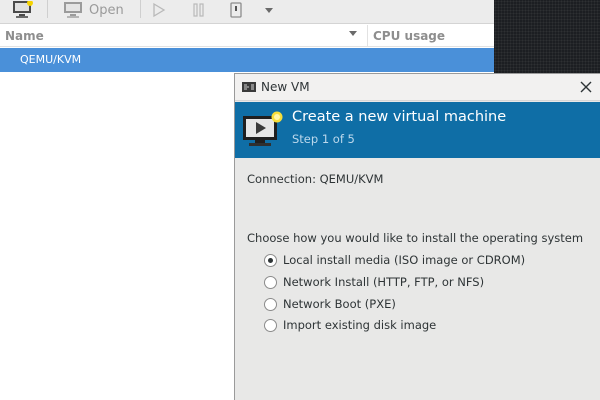 This screenshot has width=600, height=400. Describe the element at coordinates (360, 325) in the screenshot. I see `option-label: Import existing disk image` at that location.